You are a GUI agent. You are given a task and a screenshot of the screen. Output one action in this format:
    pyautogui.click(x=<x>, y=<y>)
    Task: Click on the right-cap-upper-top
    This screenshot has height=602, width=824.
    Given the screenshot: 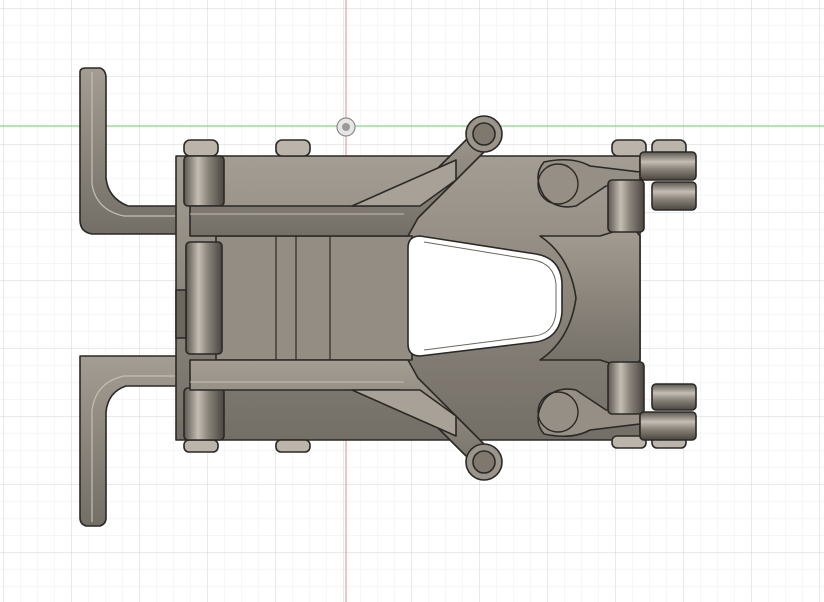 What is the action you would take?
    pyautogui.click(x=668, y=166)
    